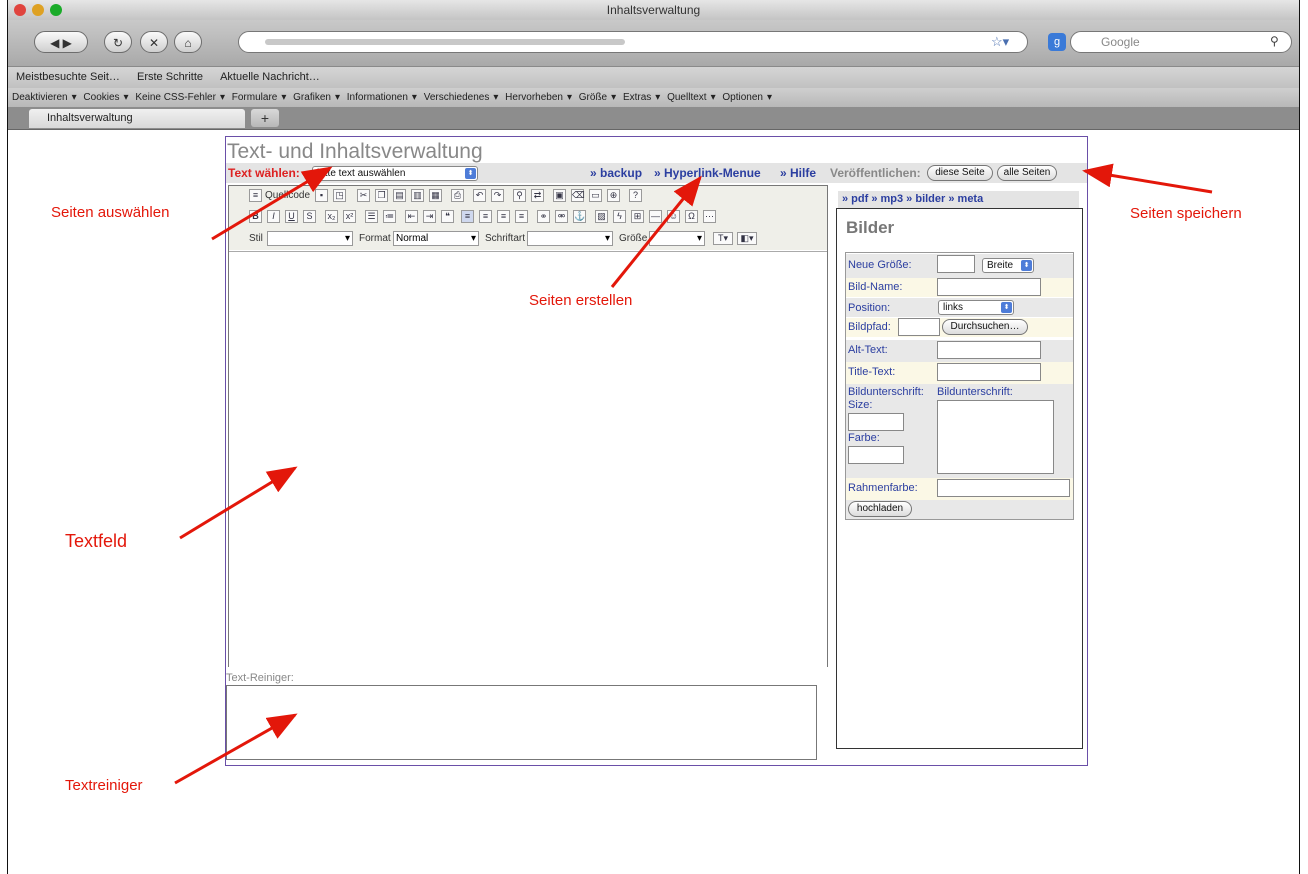 Image resolution: width=1308 pixels, height=874 pixels. Describe the element at coordinates (236, 749) in the screenshot. I see `arrow-textcleaner` at that location.